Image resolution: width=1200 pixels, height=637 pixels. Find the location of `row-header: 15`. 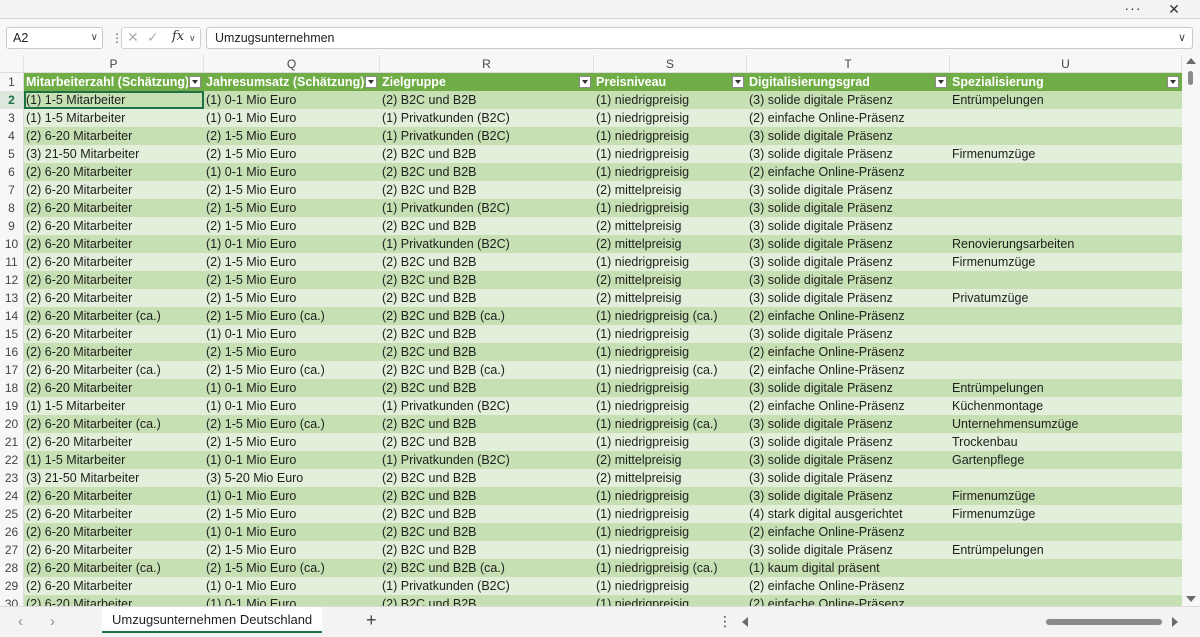

row-header: 15 is located at coordinates (12, 334).